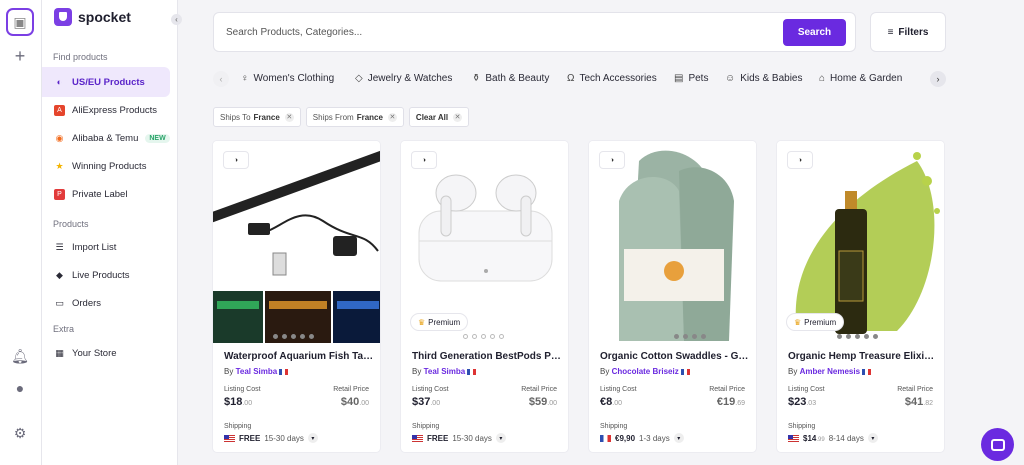  I want to click on category-bath-beauty: ⚱ Bath & Beauty, so click(510, 78).